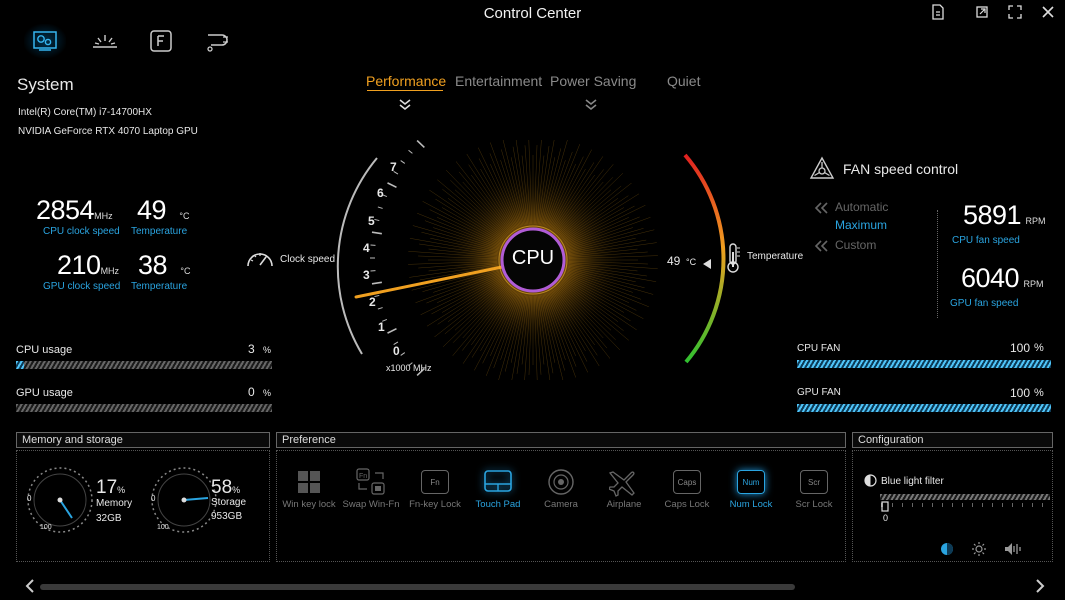  What do you see at coordinates (984, 303) in the screenshot?
I see `gpu-fan-speed-label: GPU fan speed` at bounding box center [984, 303].